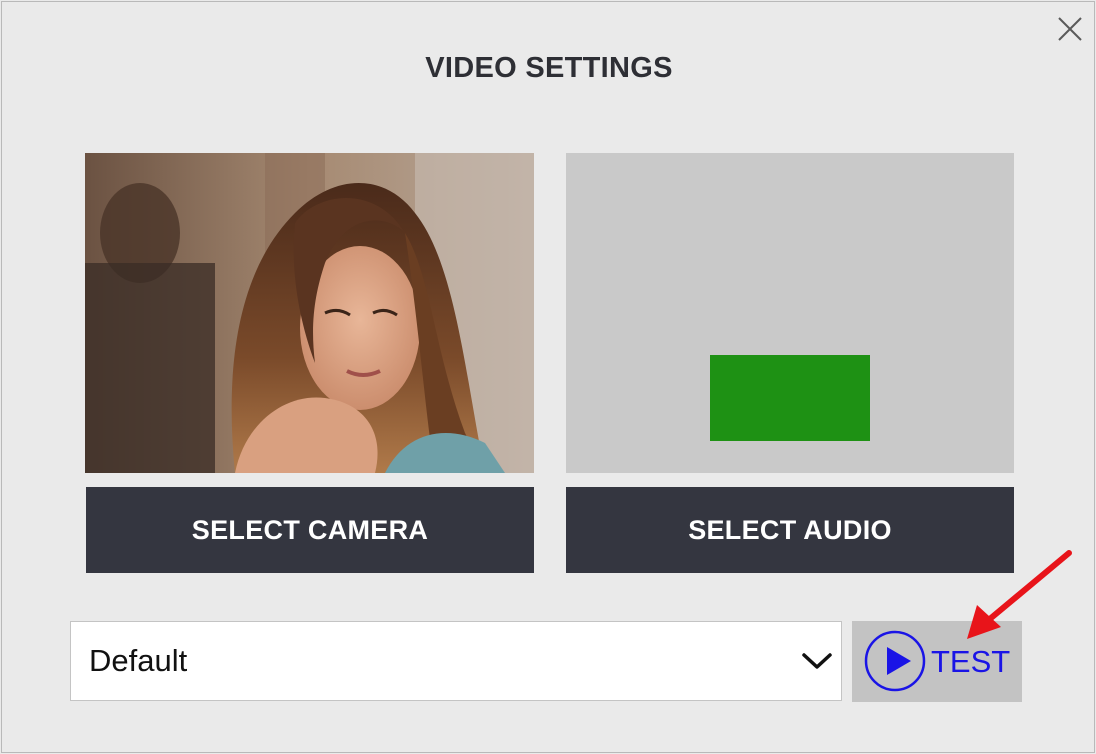  I want to click on close-icon, so click(1070, 29).